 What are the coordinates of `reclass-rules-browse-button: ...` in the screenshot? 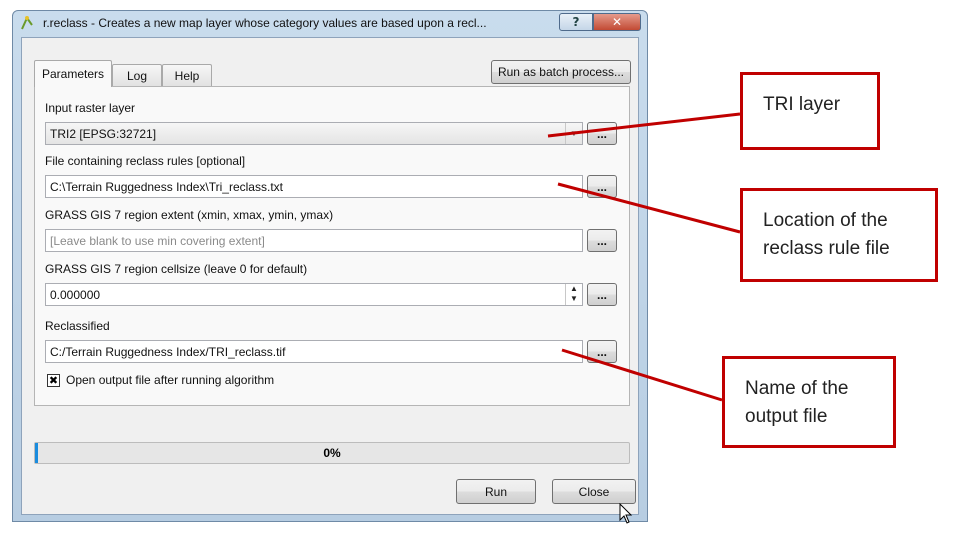 It's located at (602, 186).